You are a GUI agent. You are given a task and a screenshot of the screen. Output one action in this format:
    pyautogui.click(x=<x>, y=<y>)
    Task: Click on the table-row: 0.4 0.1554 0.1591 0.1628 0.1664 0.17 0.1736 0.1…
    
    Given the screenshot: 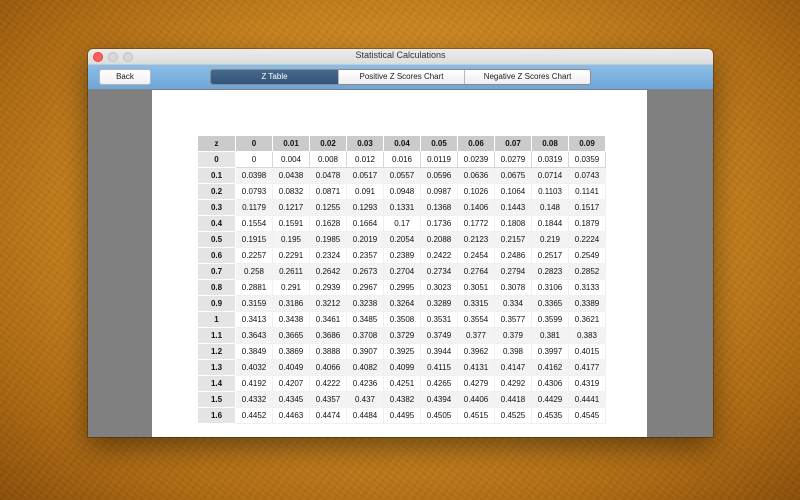 What is the action you would take?
    pyautogui.click(x=401, y=223)
    